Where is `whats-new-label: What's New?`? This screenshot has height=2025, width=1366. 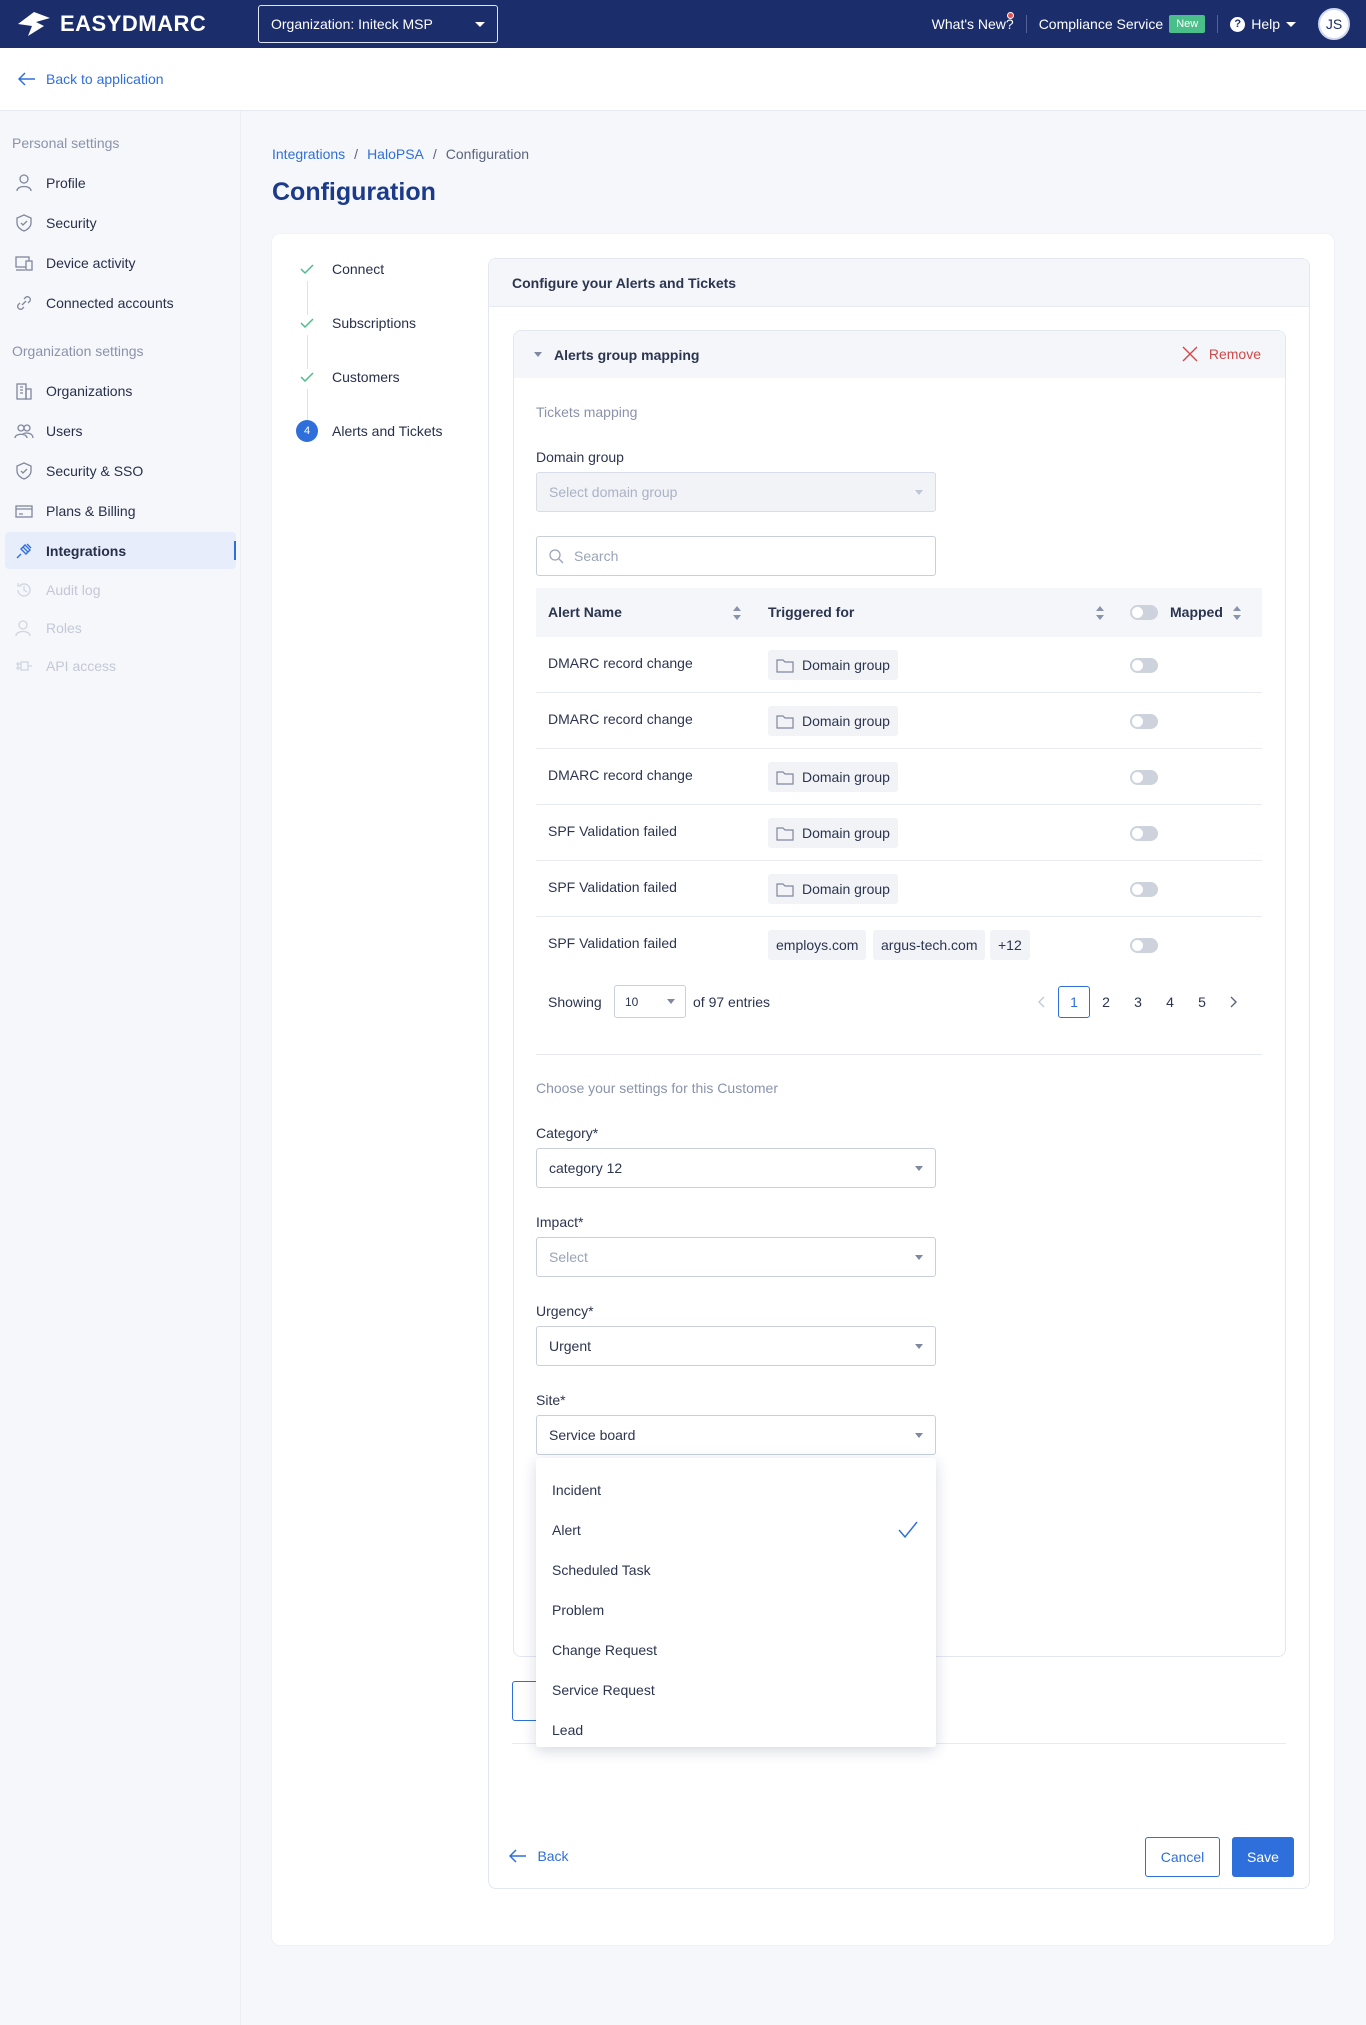 whats-new-label: What's New? is located at coordinates (972, 24).